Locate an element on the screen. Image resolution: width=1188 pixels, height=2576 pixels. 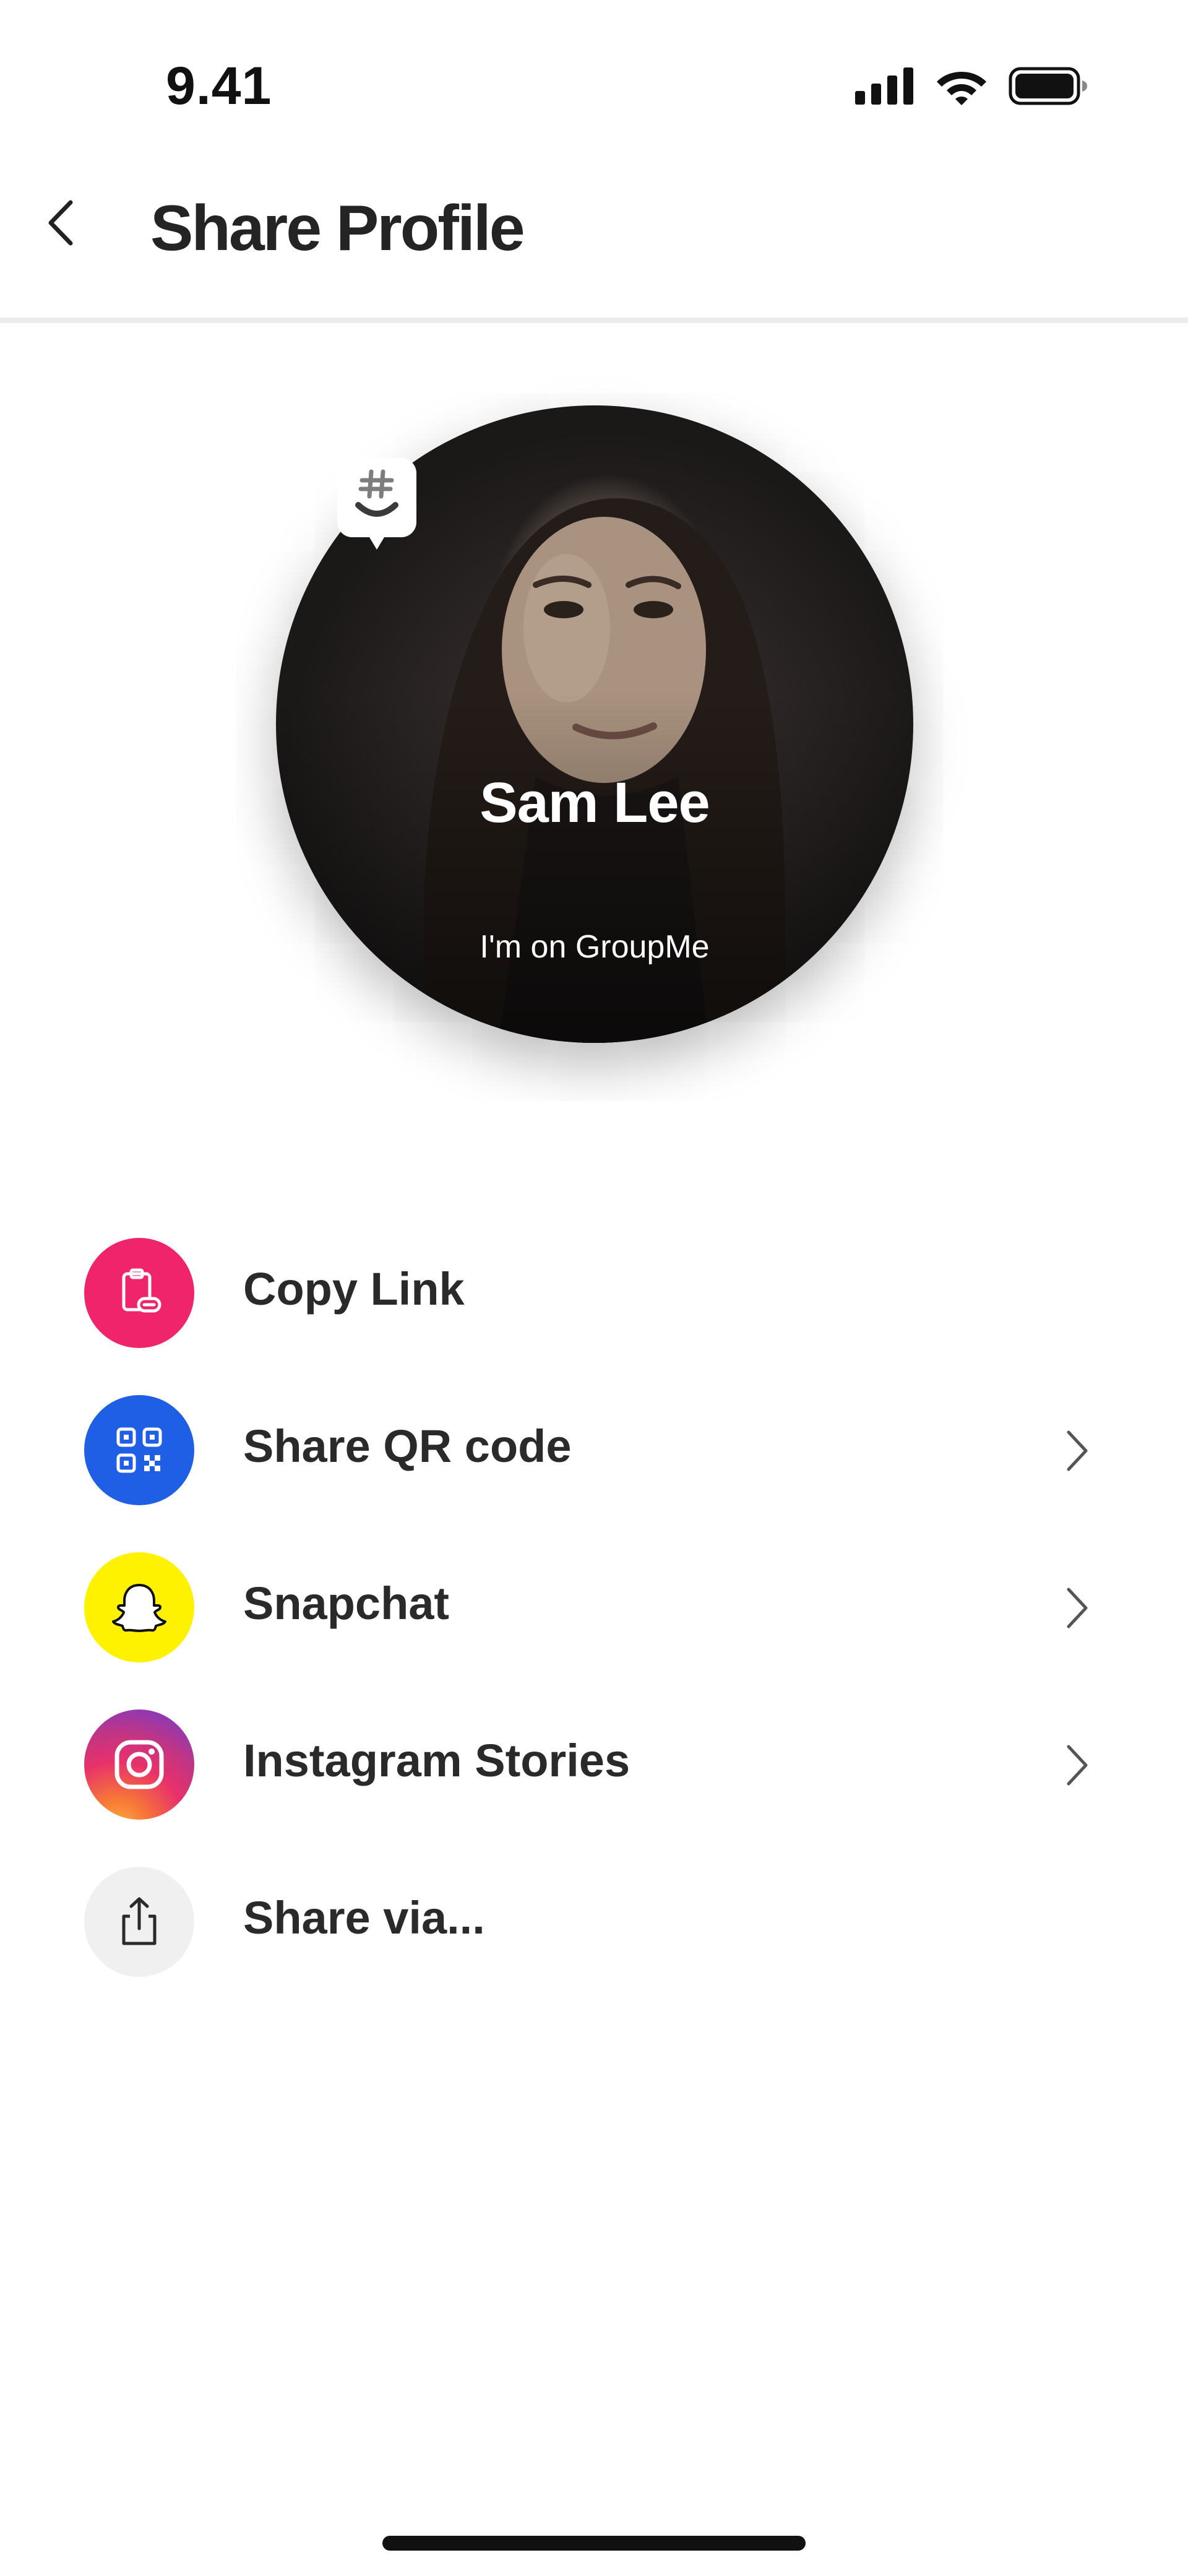
share-option-qr-code: Share QR code is located at coordinates (594, 1473).